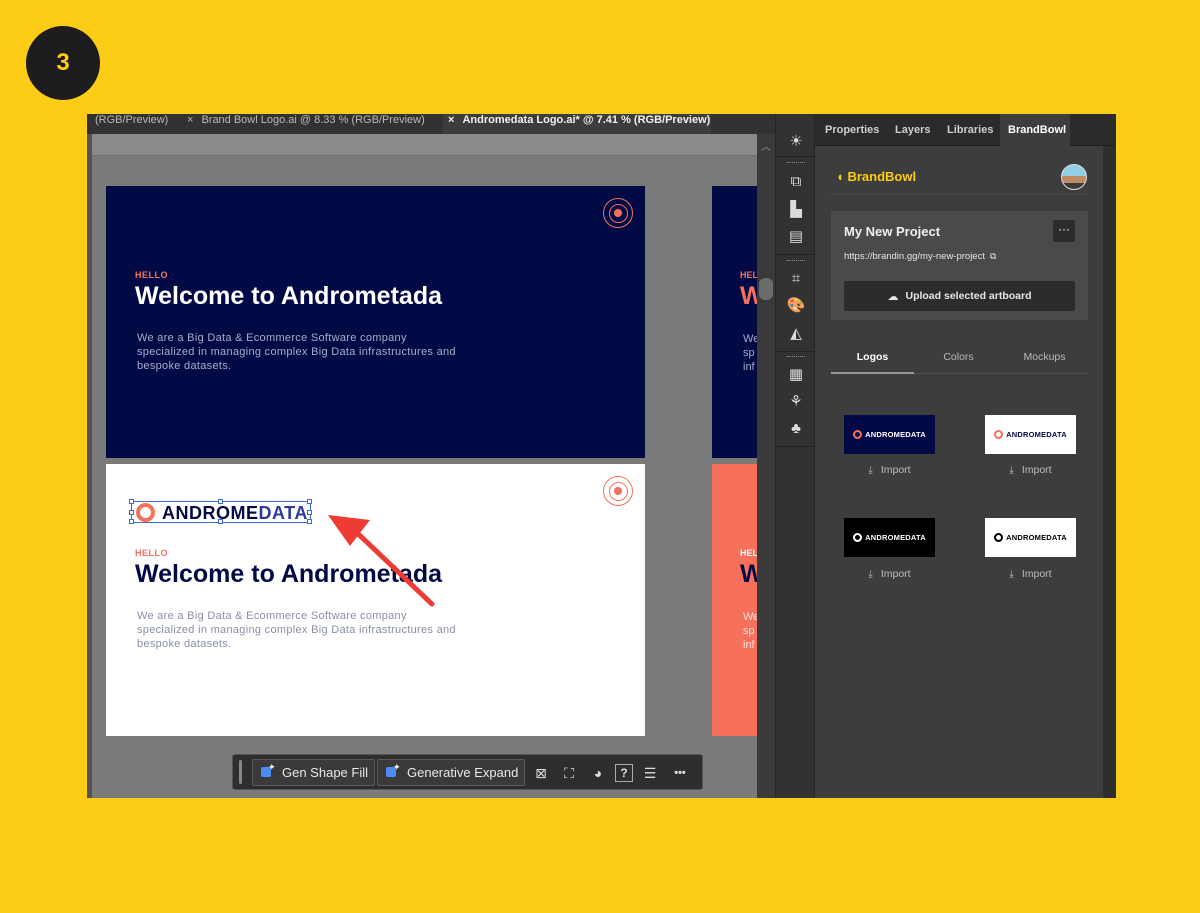 This screenshot has width=1200, height=913. I want to click on tab-label: BrandBowl, so click(1037, 130).